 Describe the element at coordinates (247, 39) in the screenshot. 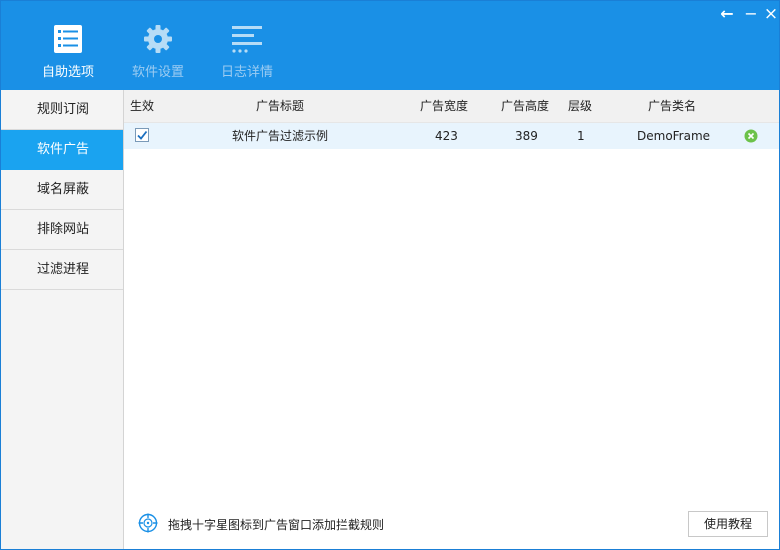

I see `log-lines-icon` at that location.